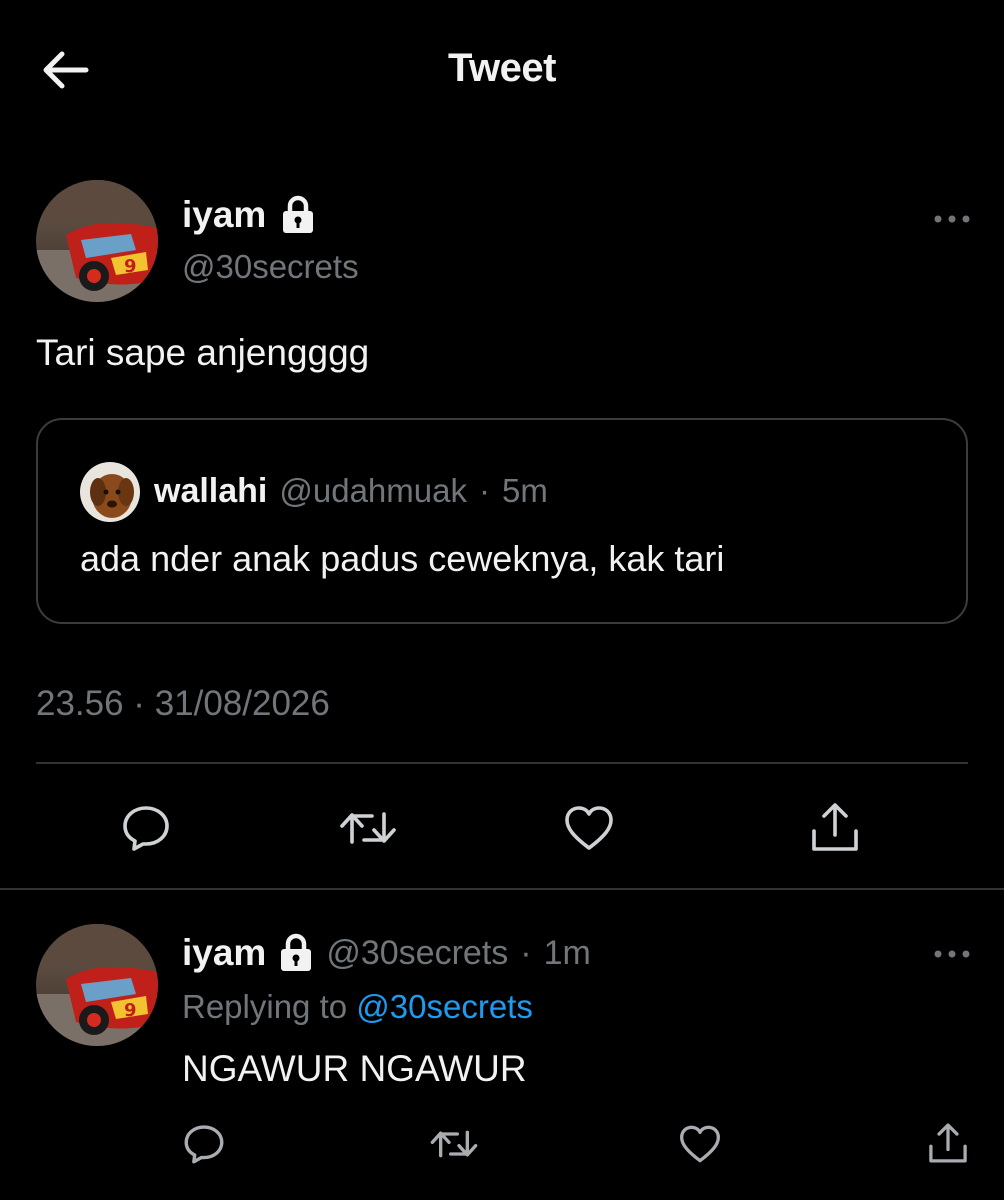  I want to click on reply-button, so click(146, 828).